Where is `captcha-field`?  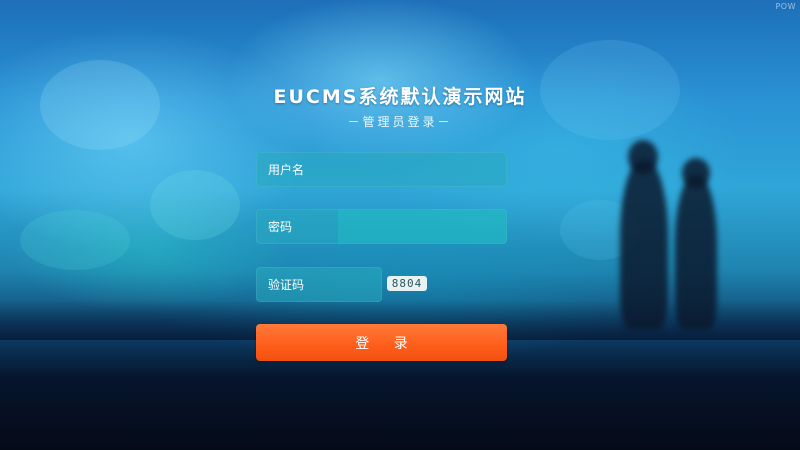
captcha-field is located at coordinates (319, 284).